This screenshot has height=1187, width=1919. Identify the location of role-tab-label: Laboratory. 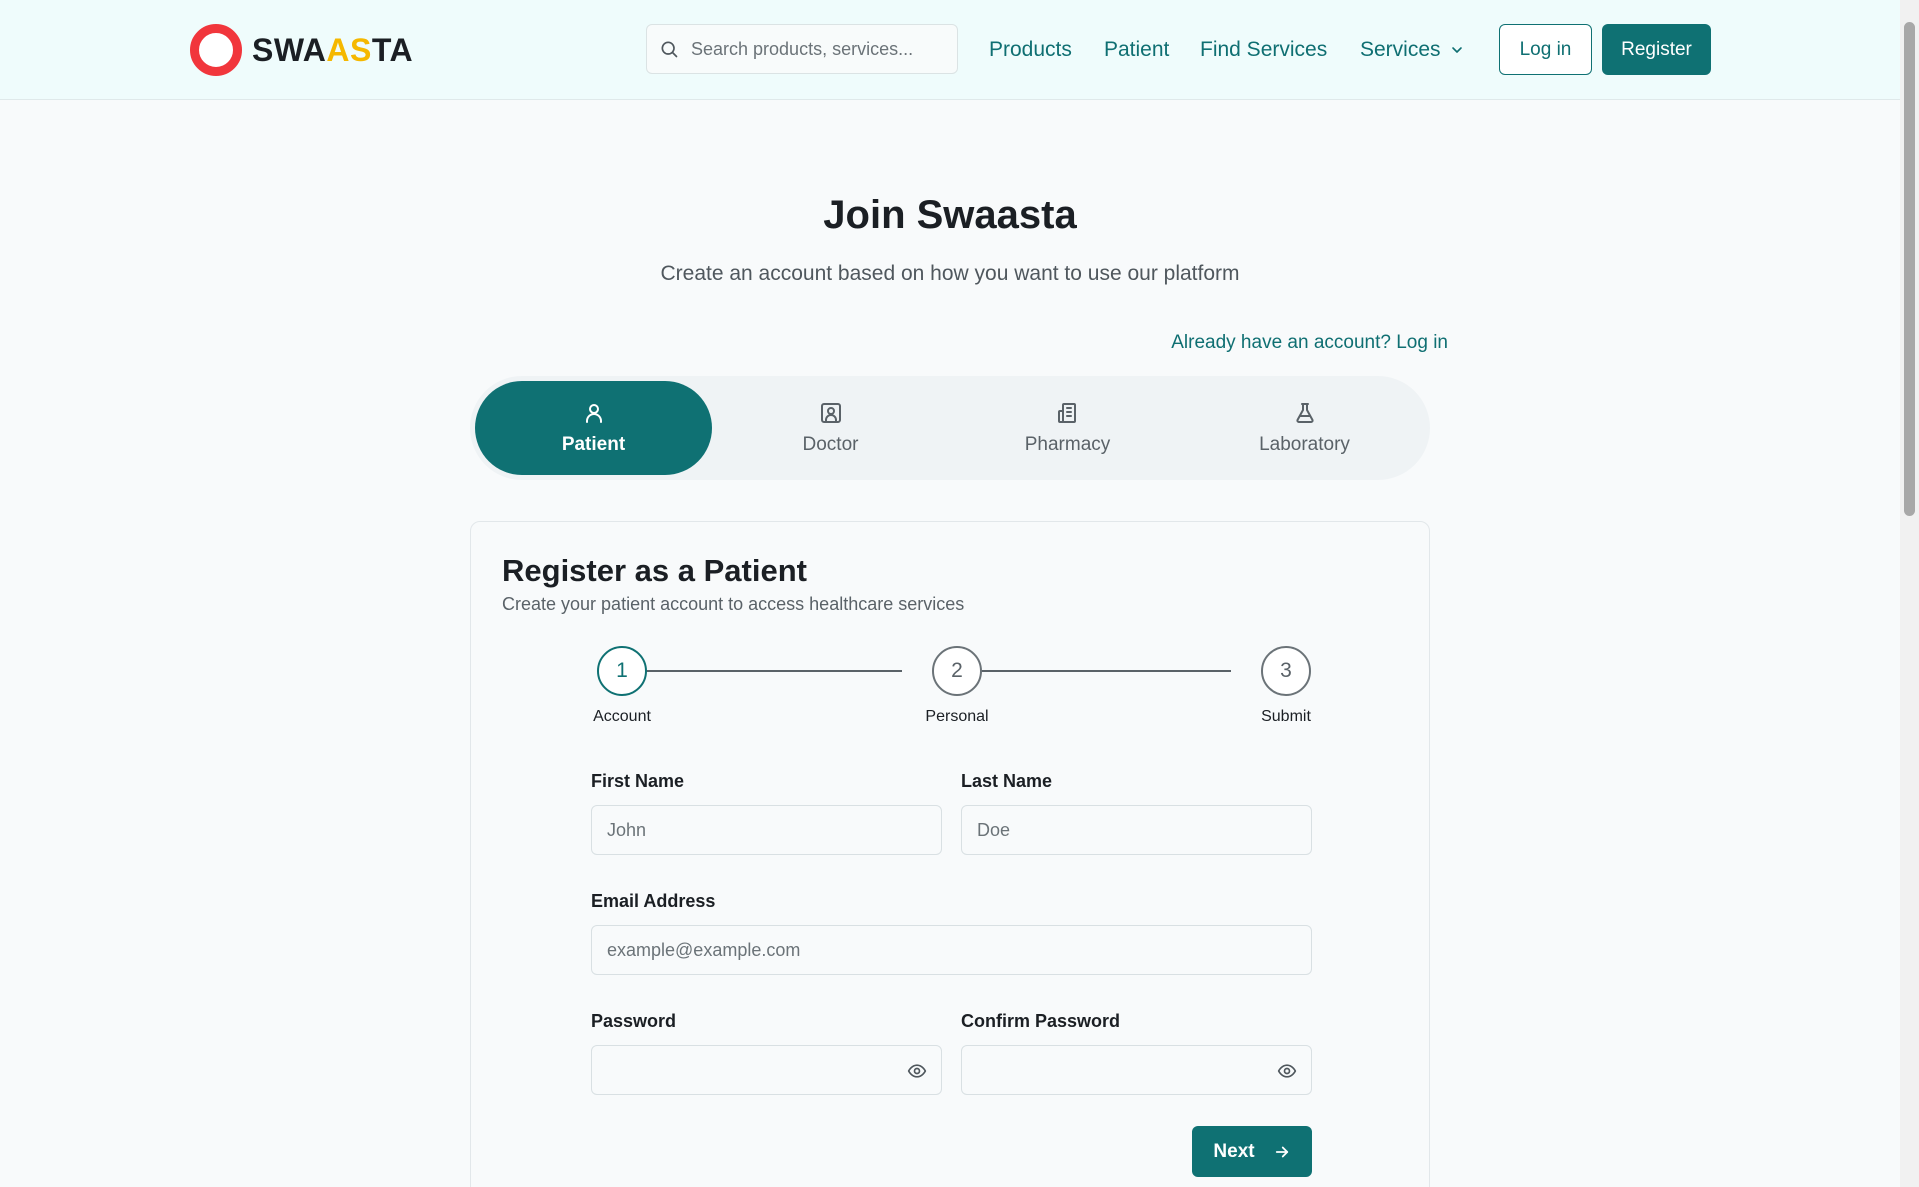
(1304, 444).